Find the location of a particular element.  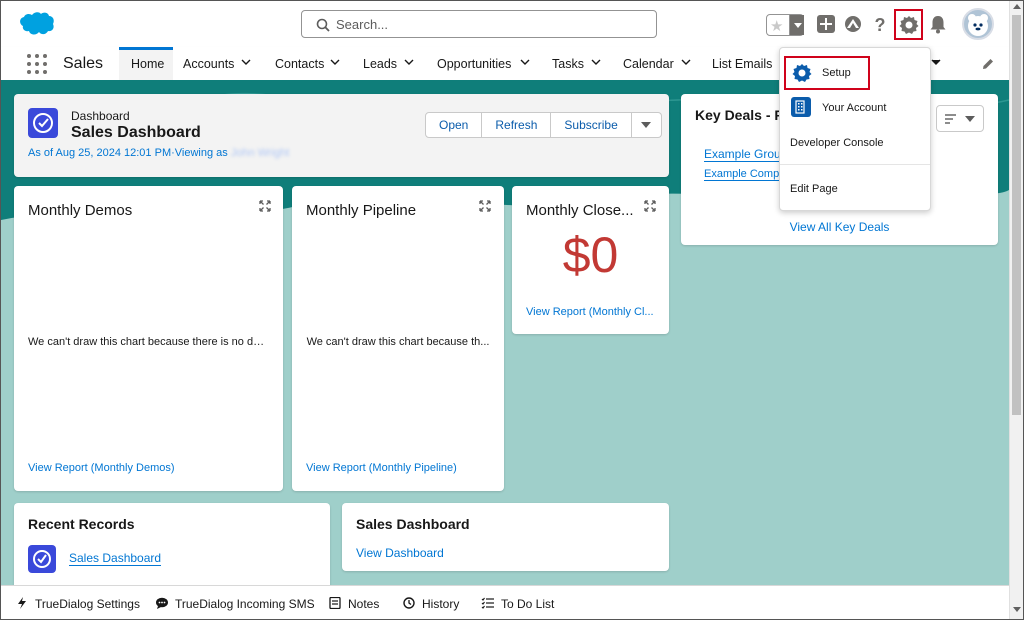

recent-record-link: Sales Dashboard is located at coordinates (115, 558).